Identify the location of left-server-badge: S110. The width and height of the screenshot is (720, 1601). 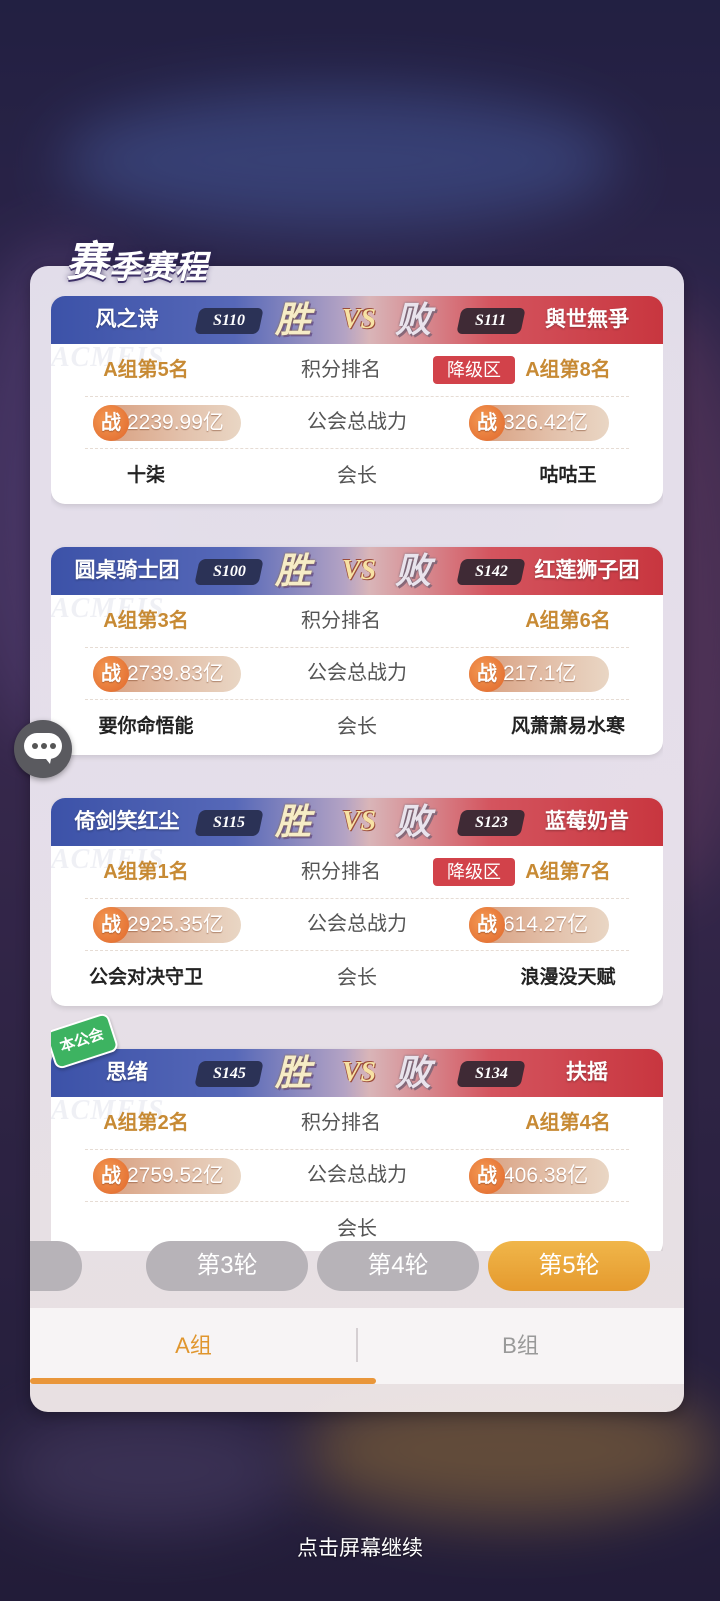
(229, 321).